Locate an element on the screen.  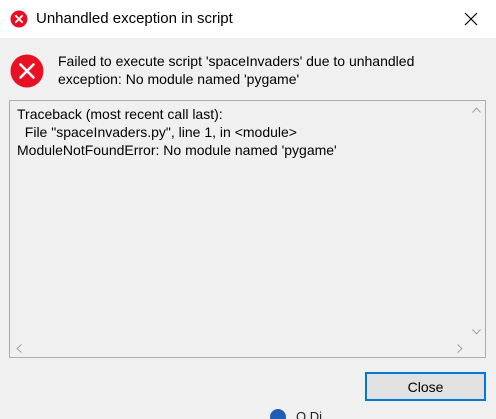
scroll-up-arrow-icon is located at coordinates (476, 109).